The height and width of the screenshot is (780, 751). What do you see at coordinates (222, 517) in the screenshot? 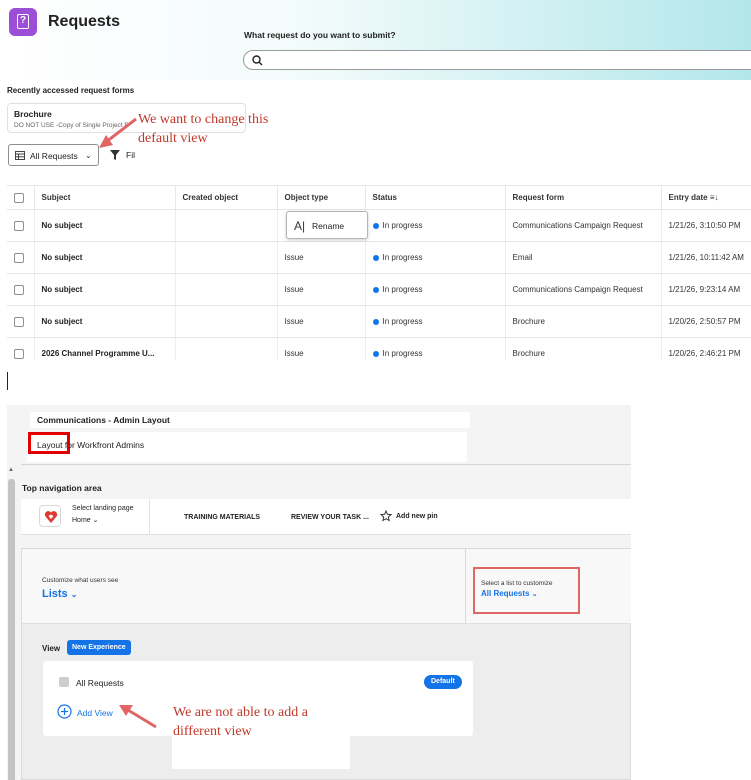
I see `nav-item-training-materials: TRAINING MATERIALS` at bounding box center [222, 517].